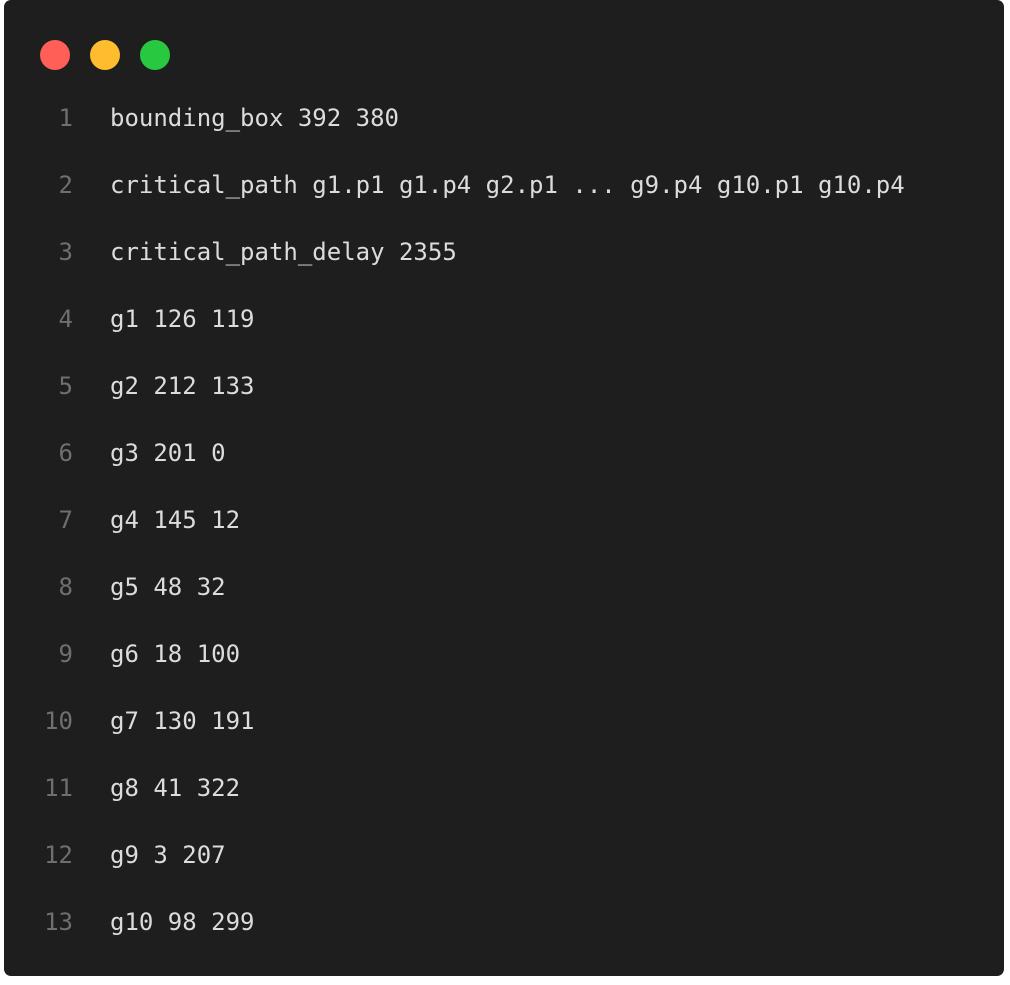 This screenshot has width=1010, height=985. I want to click on line-text: g8 41 322, so click(175, 788).